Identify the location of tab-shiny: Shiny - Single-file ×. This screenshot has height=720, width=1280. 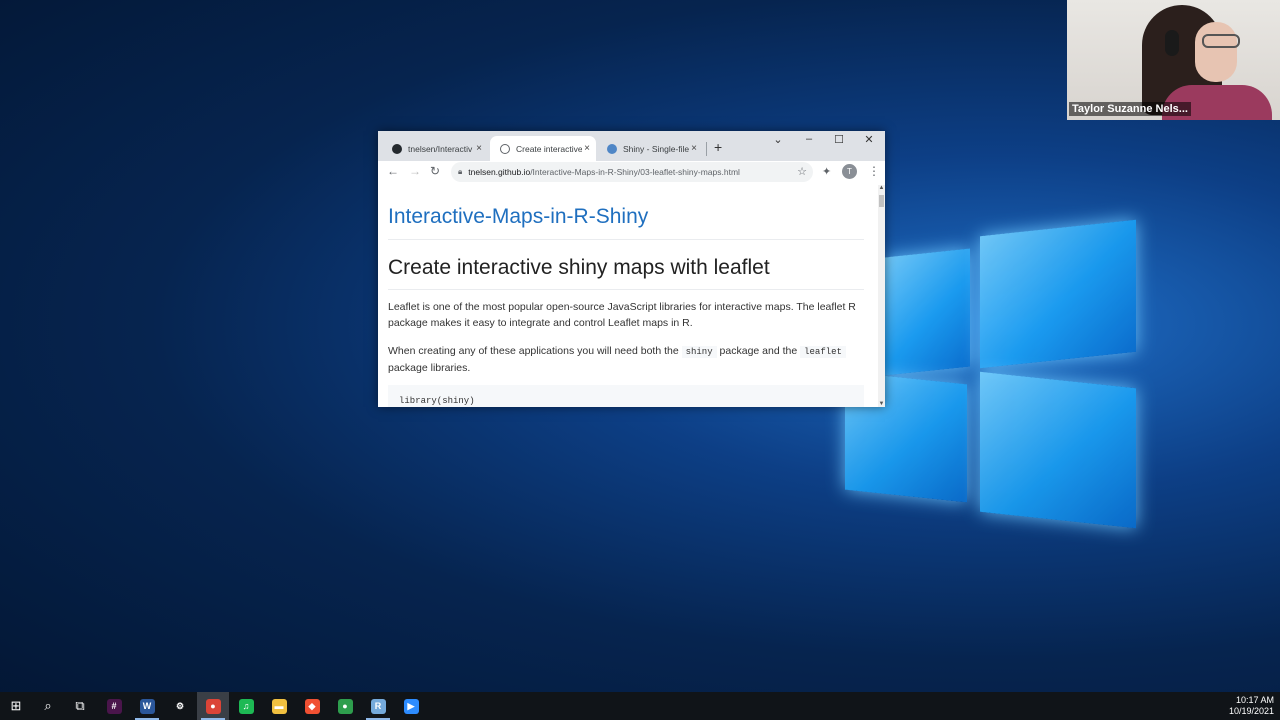
(650, 148).